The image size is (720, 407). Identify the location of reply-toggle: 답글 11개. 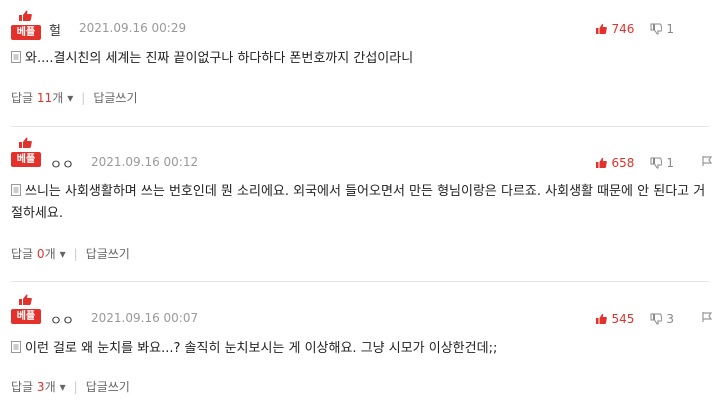
(37, 97).